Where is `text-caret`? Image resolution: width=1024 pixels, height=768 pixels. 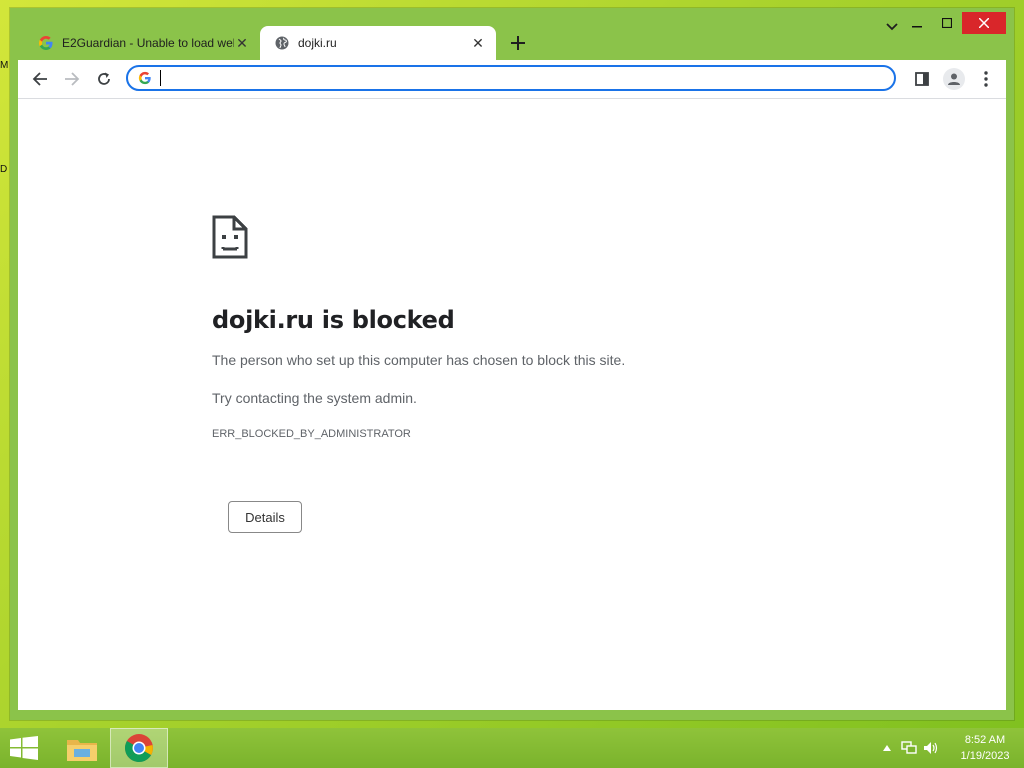 text-caret is located at coordinates (160, 78).